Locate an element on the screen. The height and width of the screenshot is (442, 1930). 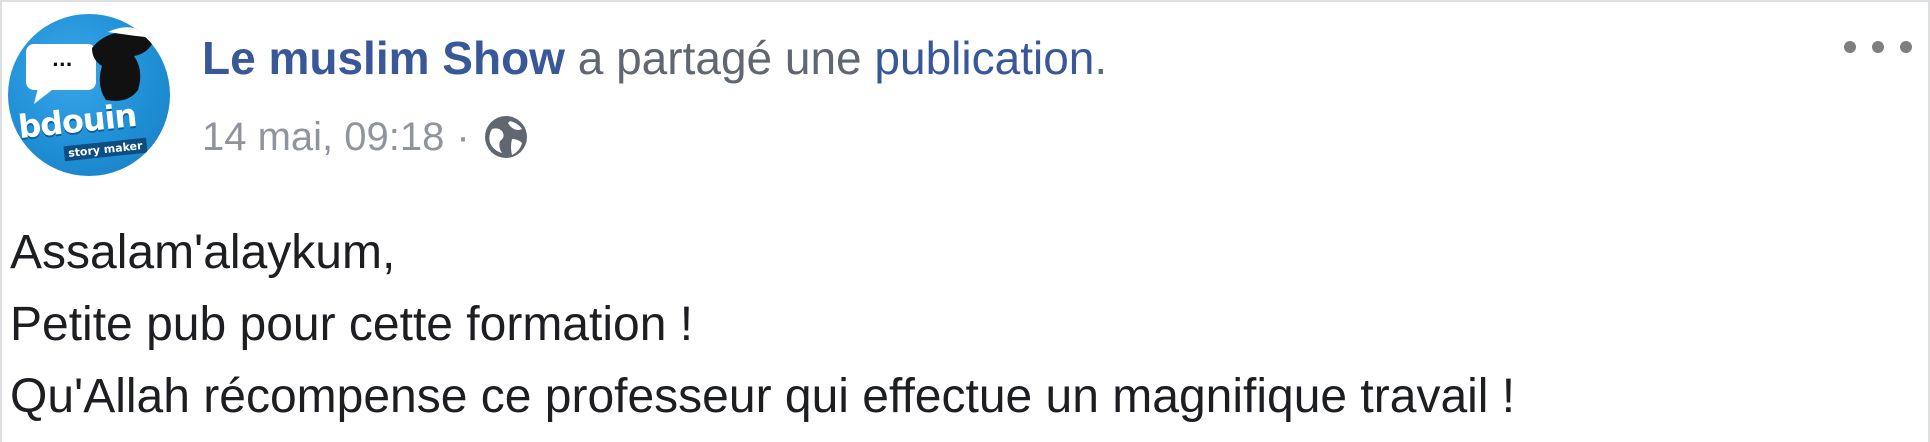
post-body-line: Petite pub pour cette formation ! is located at coordinates (352, 324).